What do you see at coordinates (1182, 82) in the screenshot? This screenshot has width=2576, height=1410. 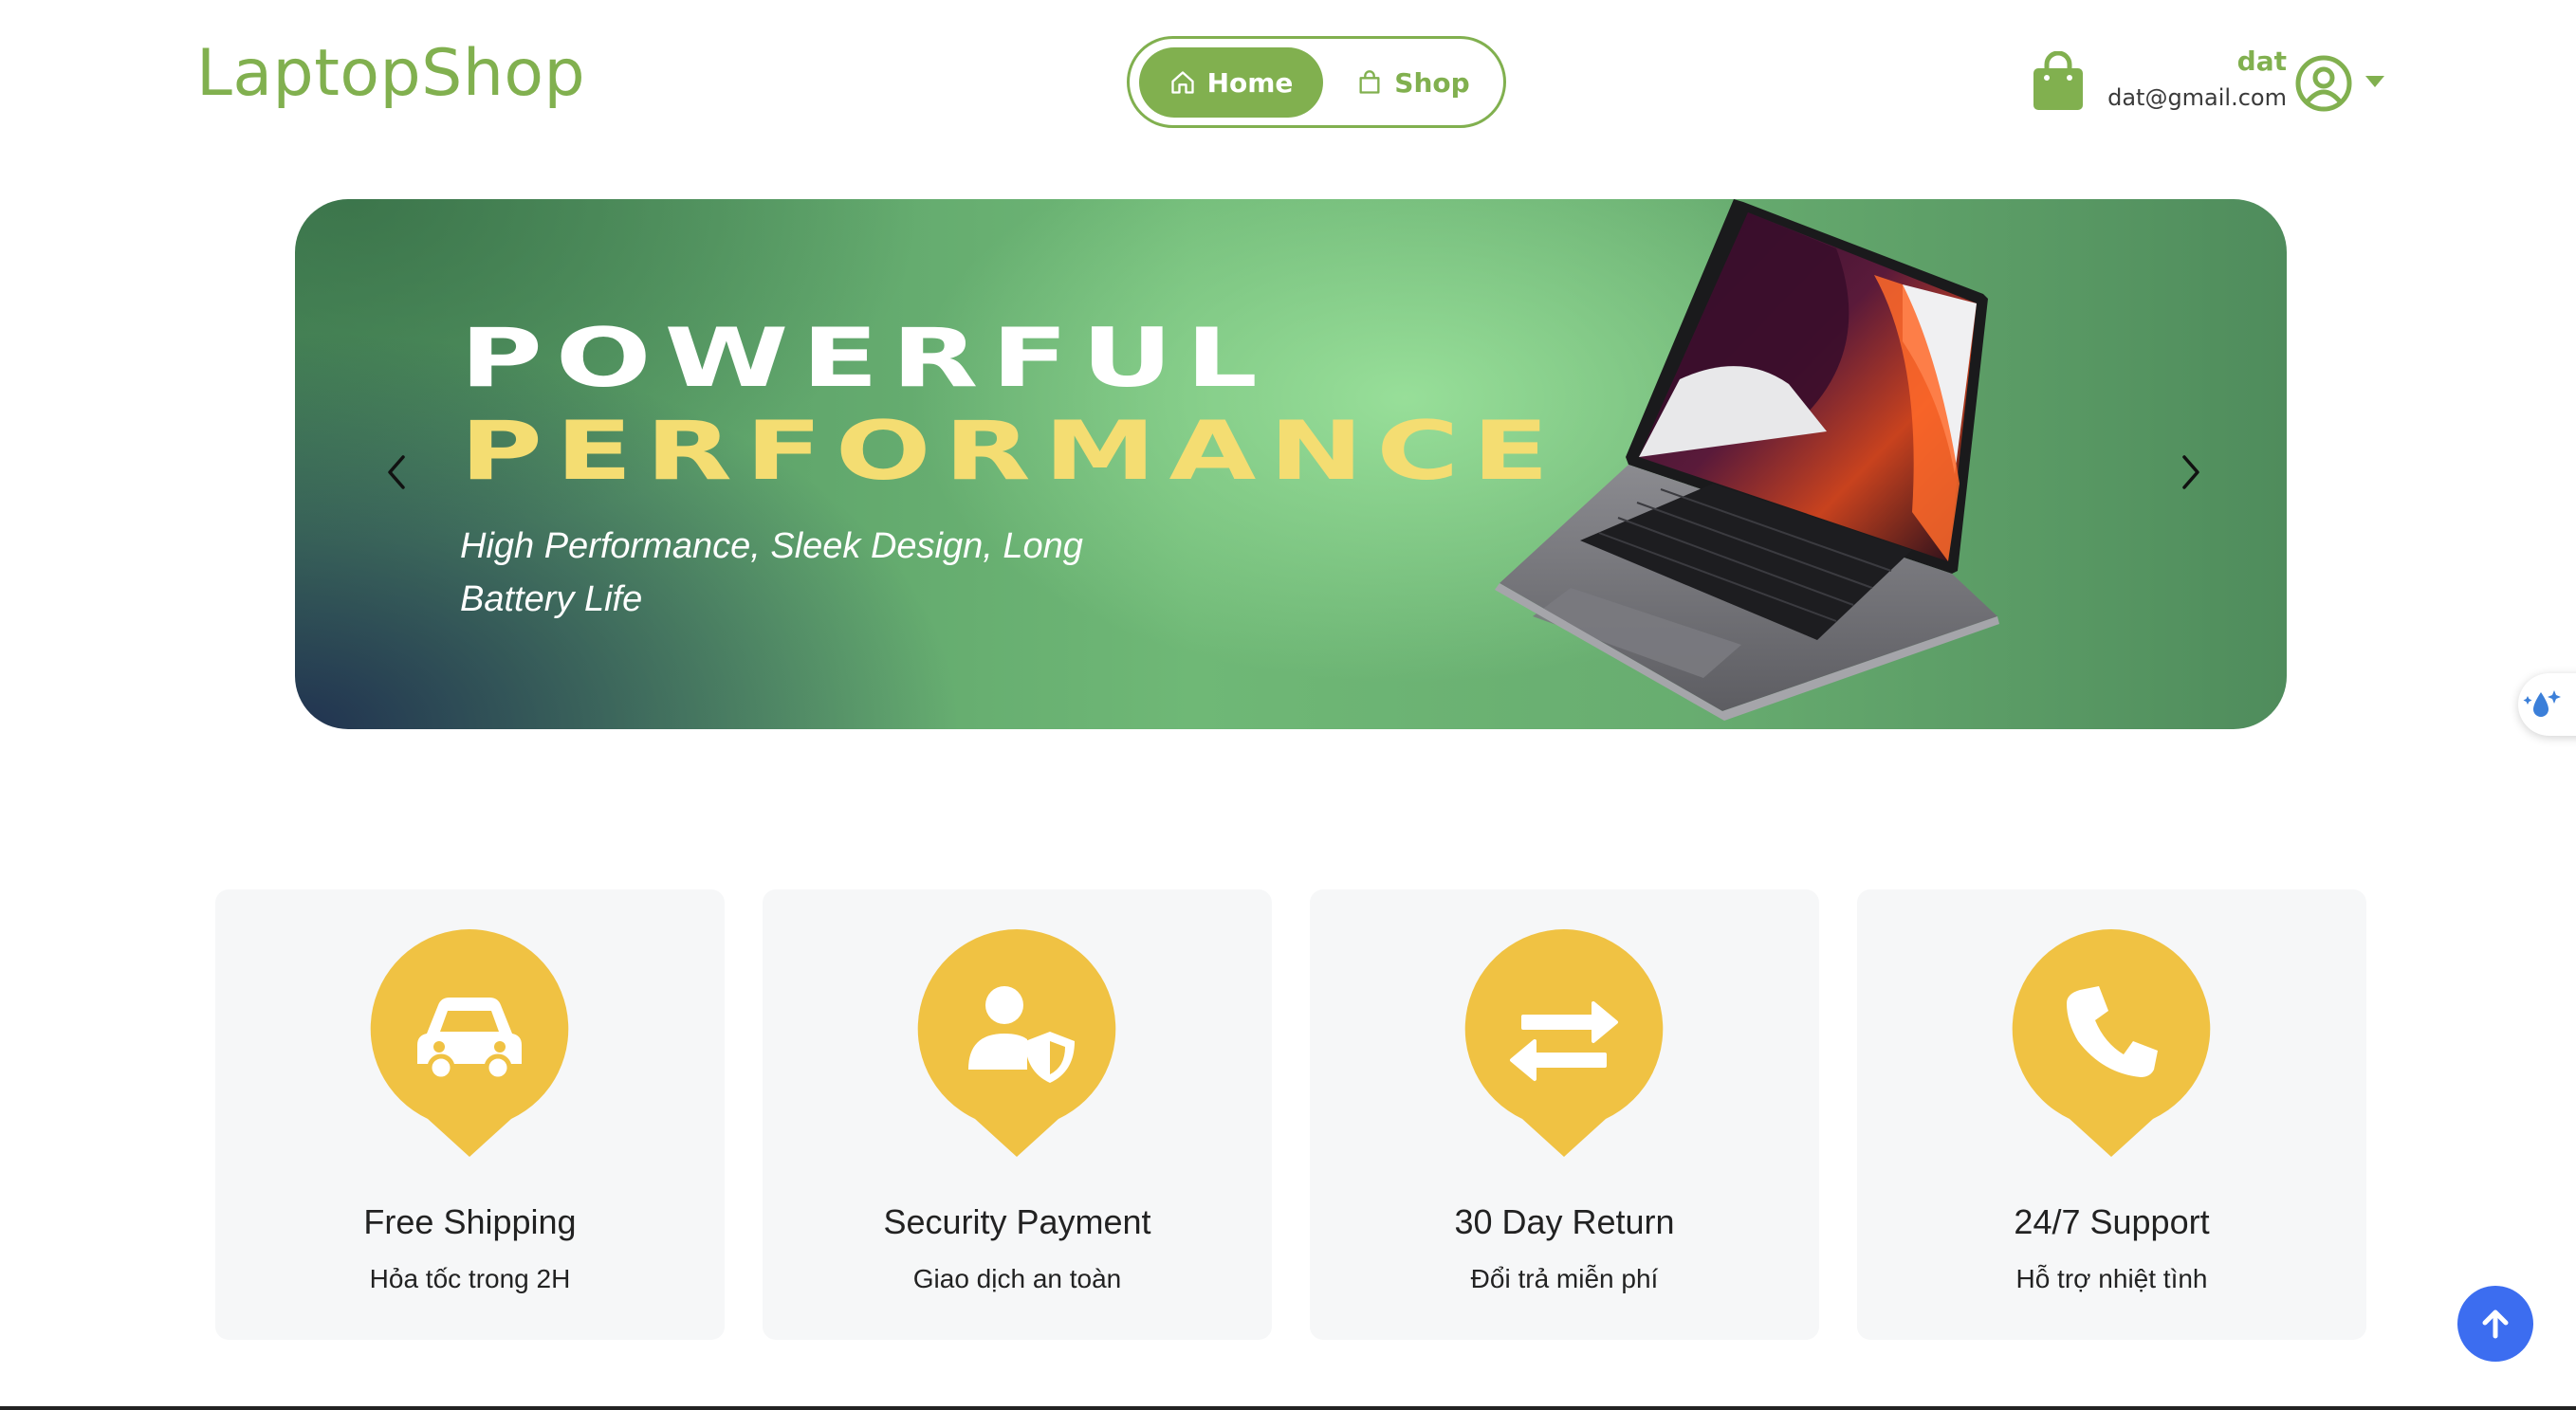 I see `home-icon` at bounding box center [1182, 82].